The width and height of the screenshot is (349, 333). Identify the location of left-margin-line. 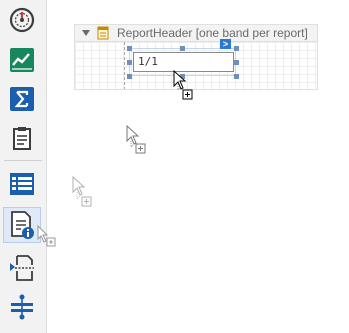
(124, 66).